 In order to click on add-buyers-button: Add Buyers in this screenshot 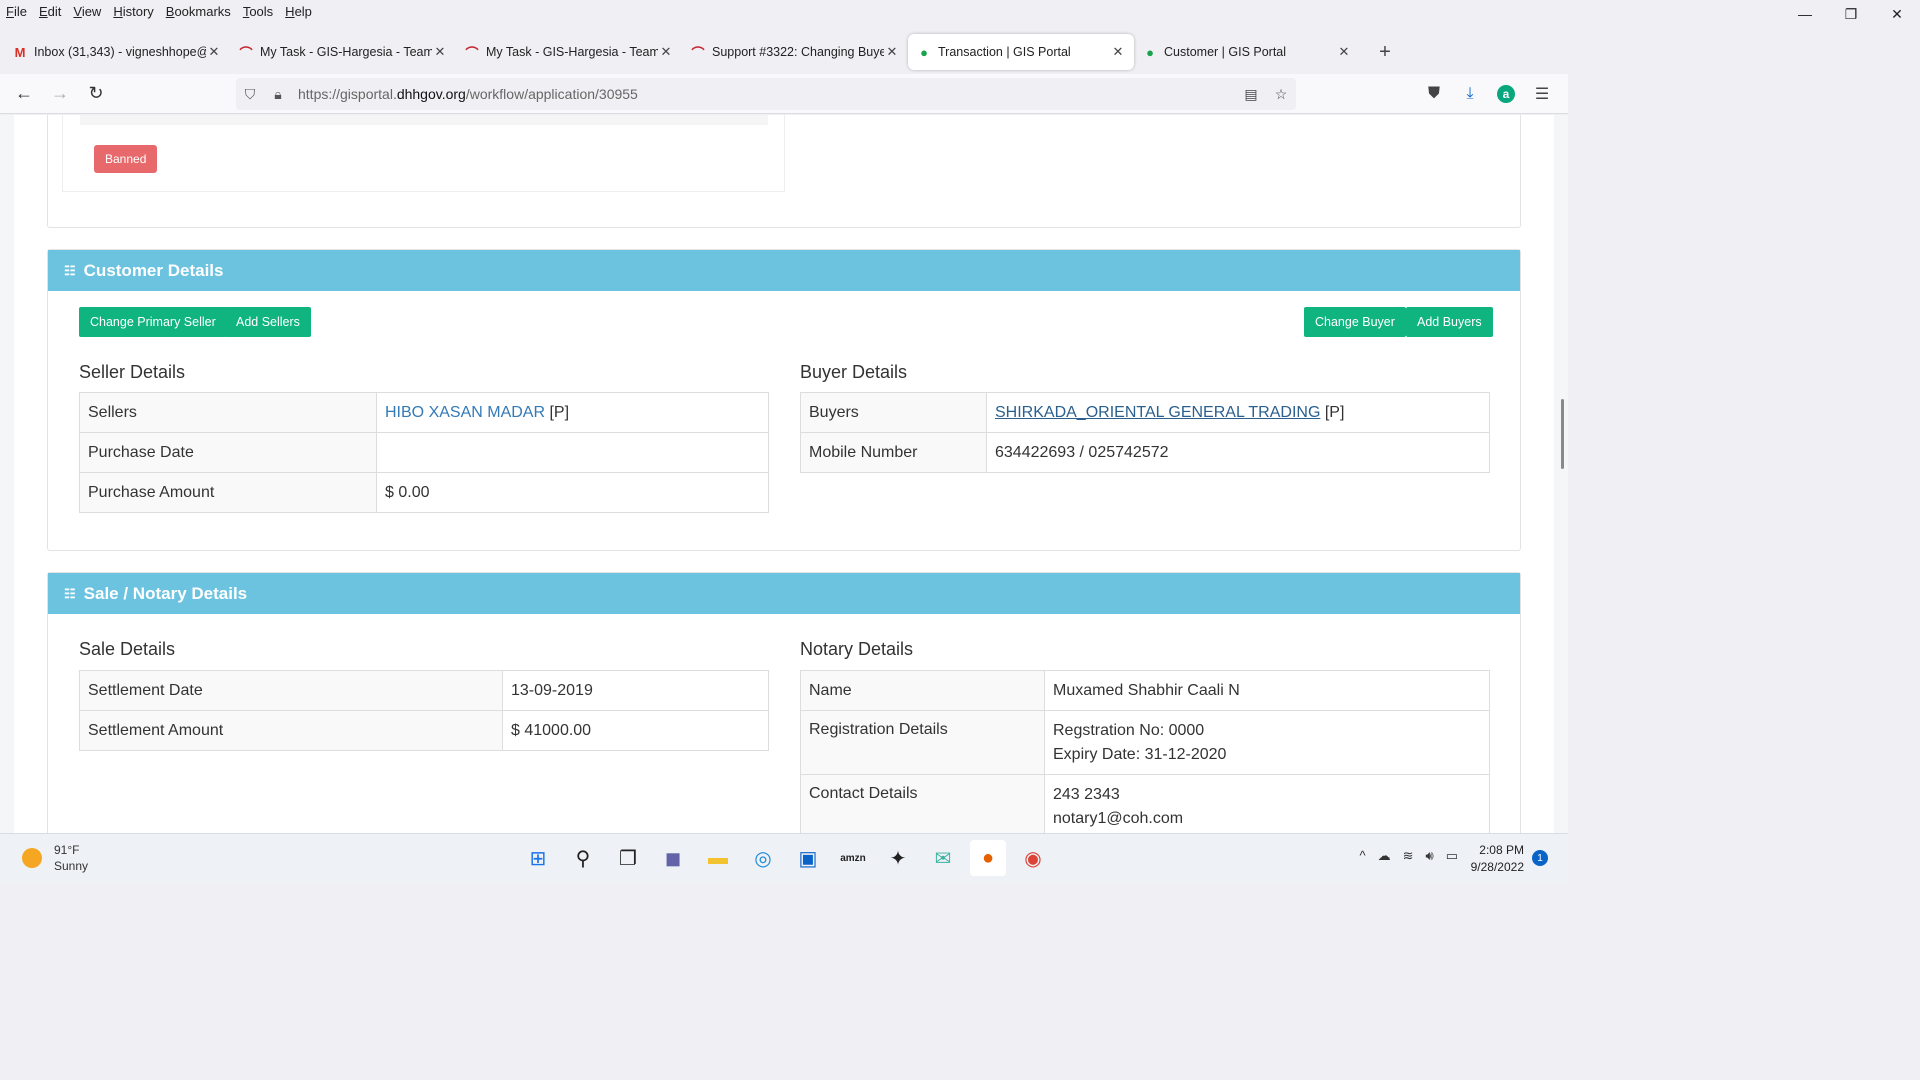, I will do `click(1449, 322)`.